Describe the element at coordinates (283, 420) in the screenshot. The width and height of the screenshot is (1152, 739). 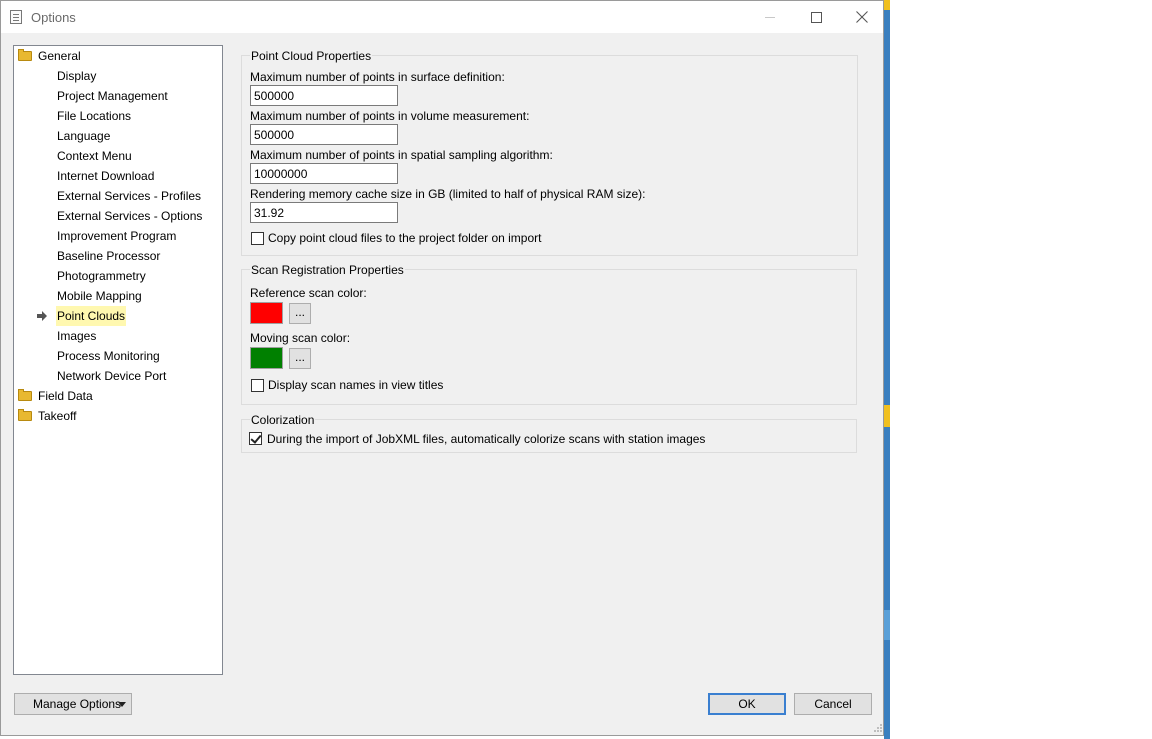
I see `group-title: Colorization` at that location.